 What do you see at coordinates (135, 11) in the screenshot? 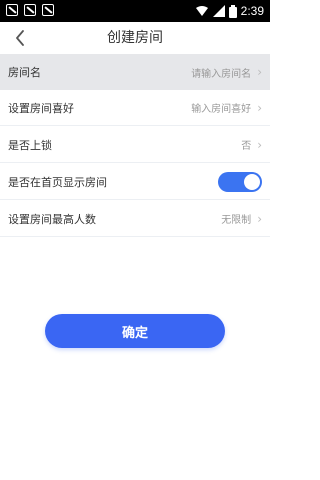
I see `status-bar: 2:39` at bounding box center [135, 11].